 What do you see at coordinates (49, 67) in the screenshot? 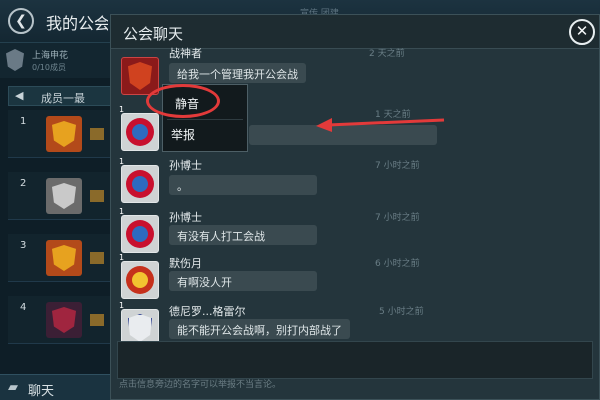
I see `club-members: 0/10成员` at bounding box center [49, 67].